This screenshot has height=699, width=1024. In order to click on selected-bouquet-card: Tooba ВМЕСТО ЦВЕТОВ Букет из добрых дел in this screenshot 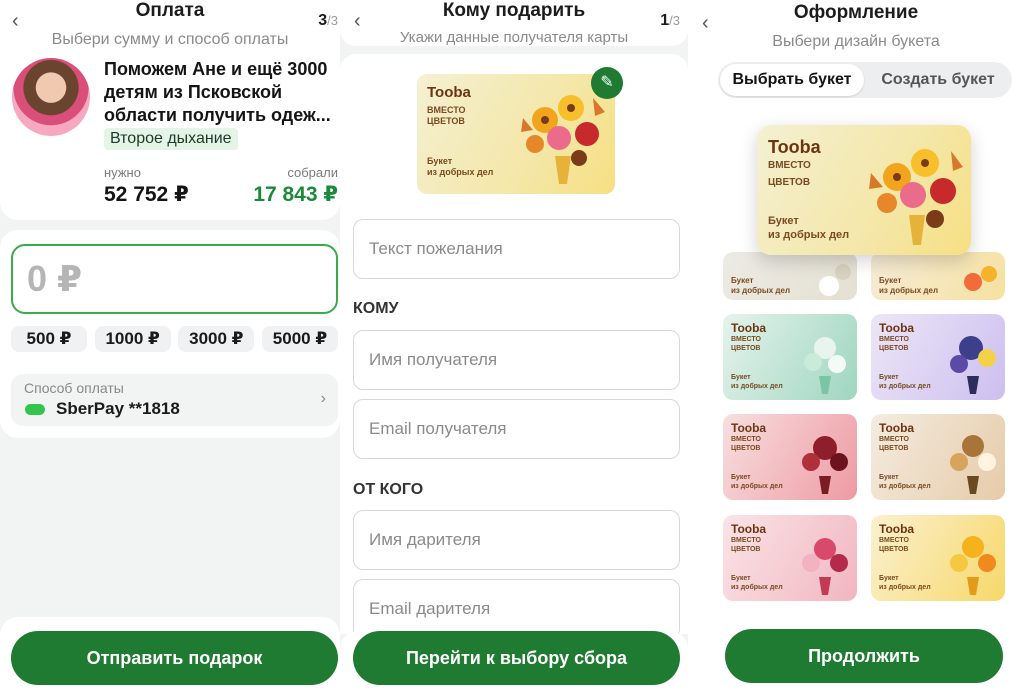, I will do `click(864, 190)`.